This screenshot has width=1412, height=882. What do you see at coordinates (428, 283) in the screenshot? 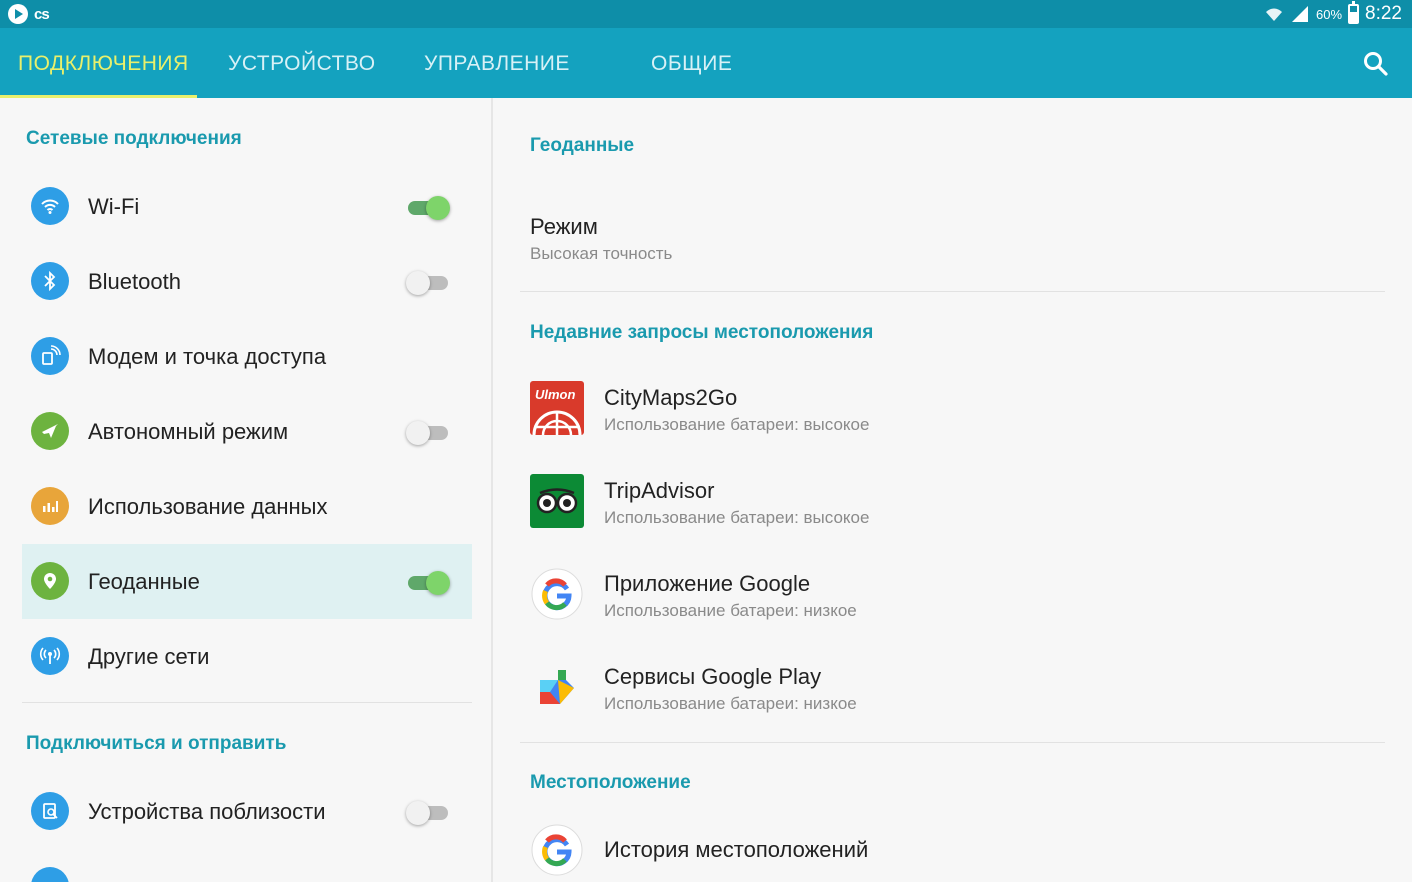
I see `bluetooth-toggle` at bounding box center [428, 283].